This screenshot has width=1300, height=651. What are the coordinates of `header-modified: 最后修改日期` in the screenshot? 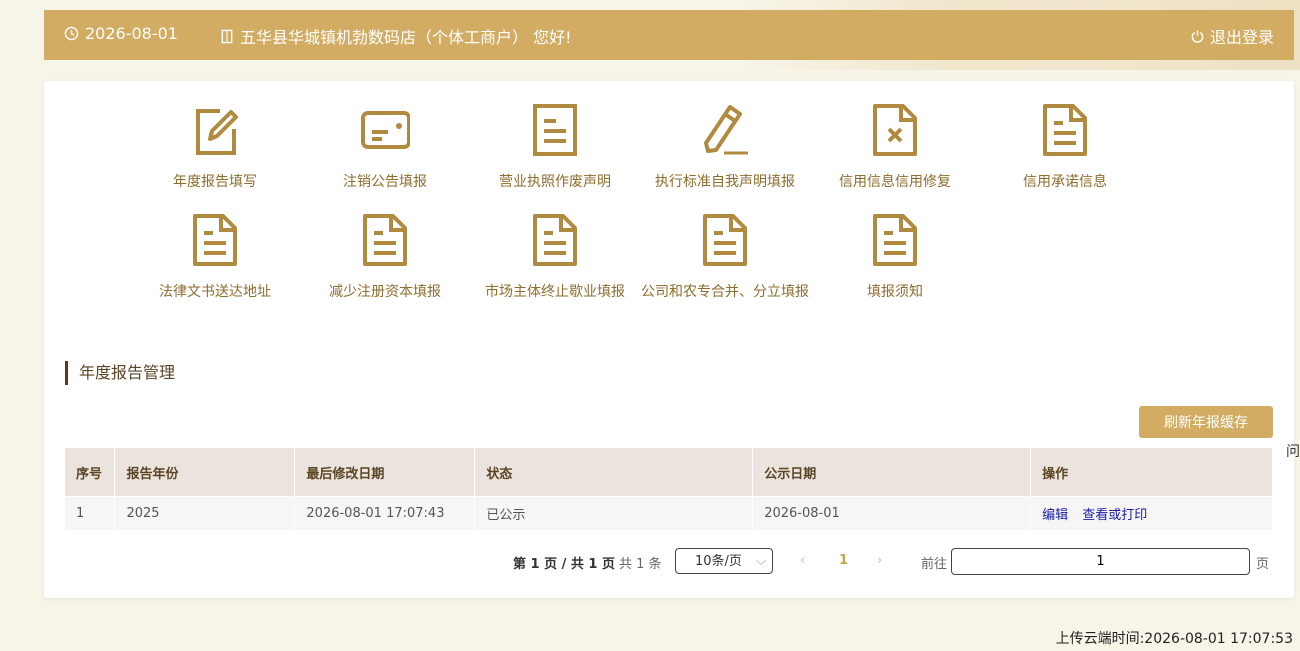 It's located at (385, 472).